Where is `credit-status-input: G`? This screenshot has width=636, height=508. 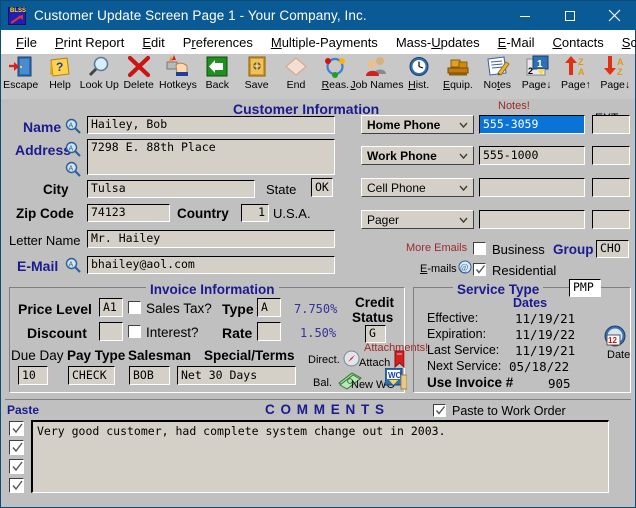 credit-status-input: G is located at coordinates (375, 334).